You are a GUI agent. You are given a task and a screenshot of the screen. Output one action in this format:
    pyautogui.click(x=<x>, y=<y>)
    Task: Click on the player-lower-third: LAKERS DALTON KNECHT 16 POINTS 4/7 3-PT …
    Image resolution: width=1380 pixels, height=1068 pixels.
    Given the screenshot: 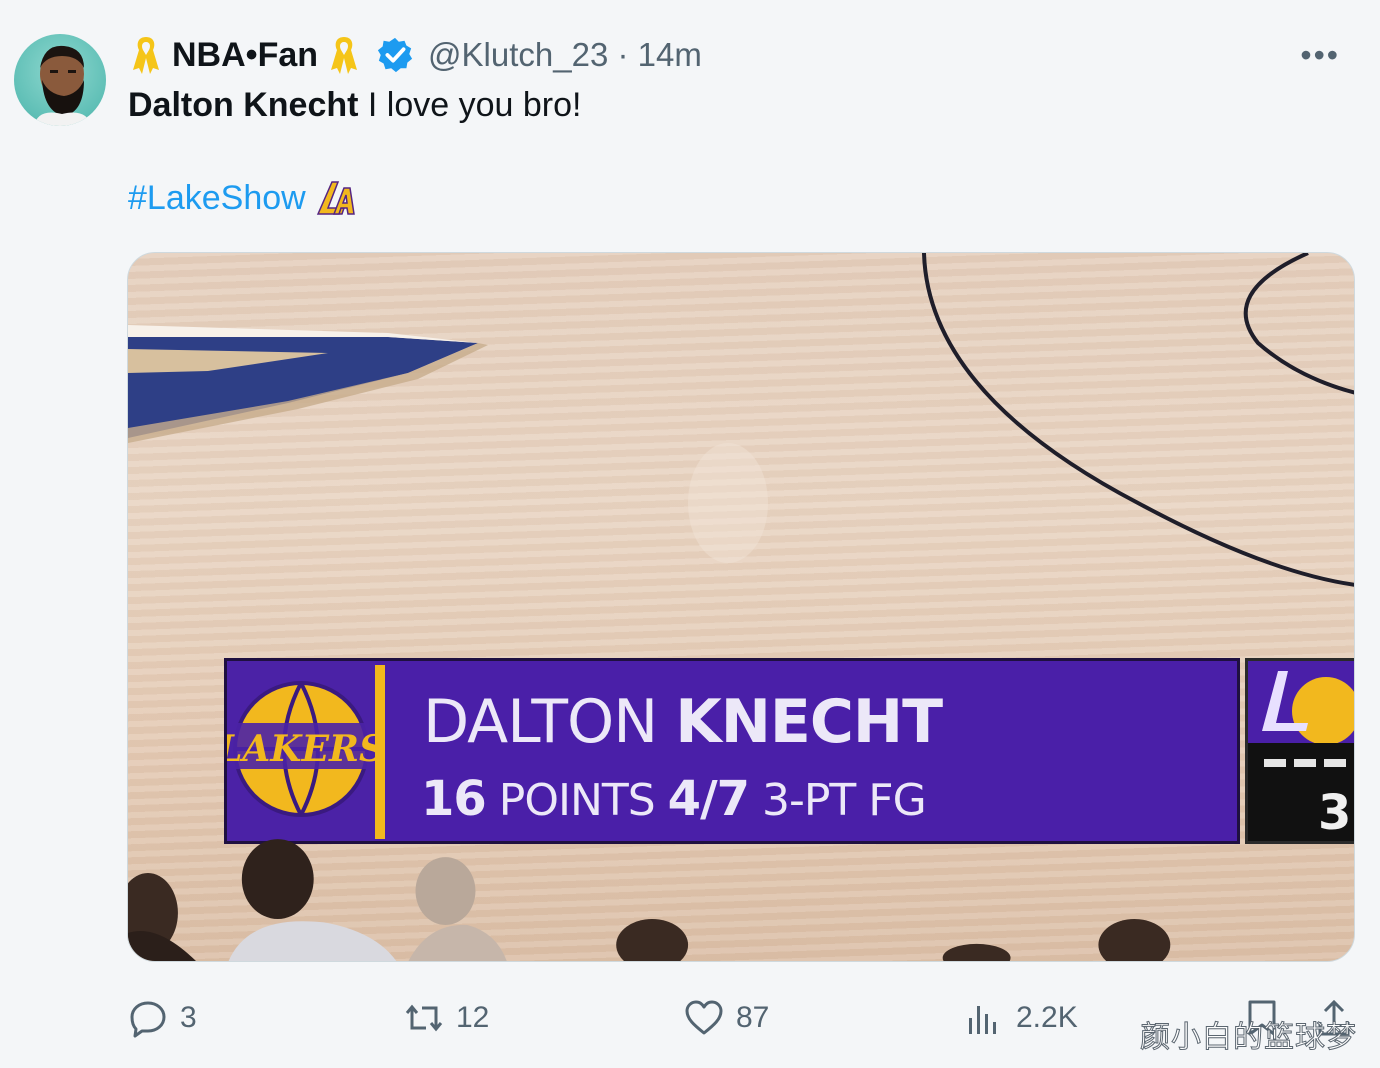 What is the action you would take?
    pyautogui.click(x=728, y=751)
    